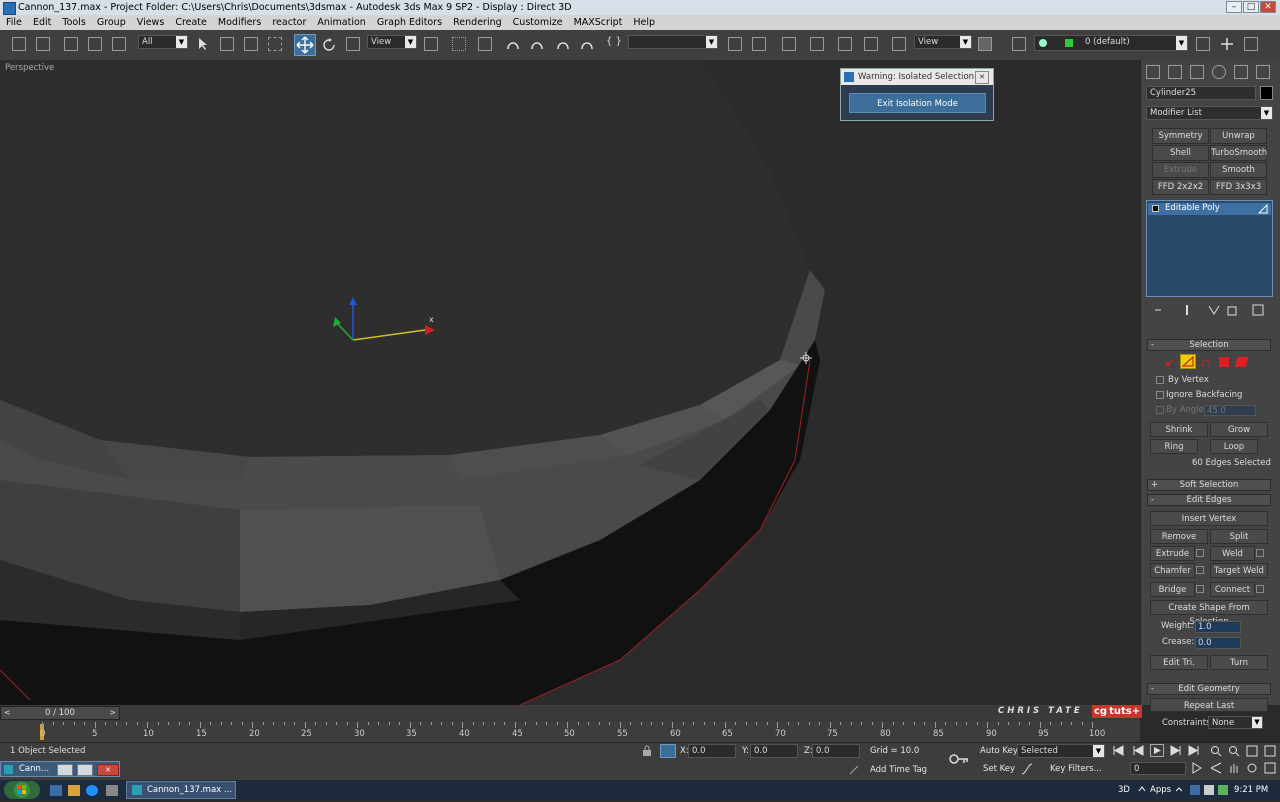 The height and width of the screenshot is (802, 1280). Describe the element at coordinates (1235, 722) in the screenshot. I see `constraints-dropdown: None ▼` at that location.